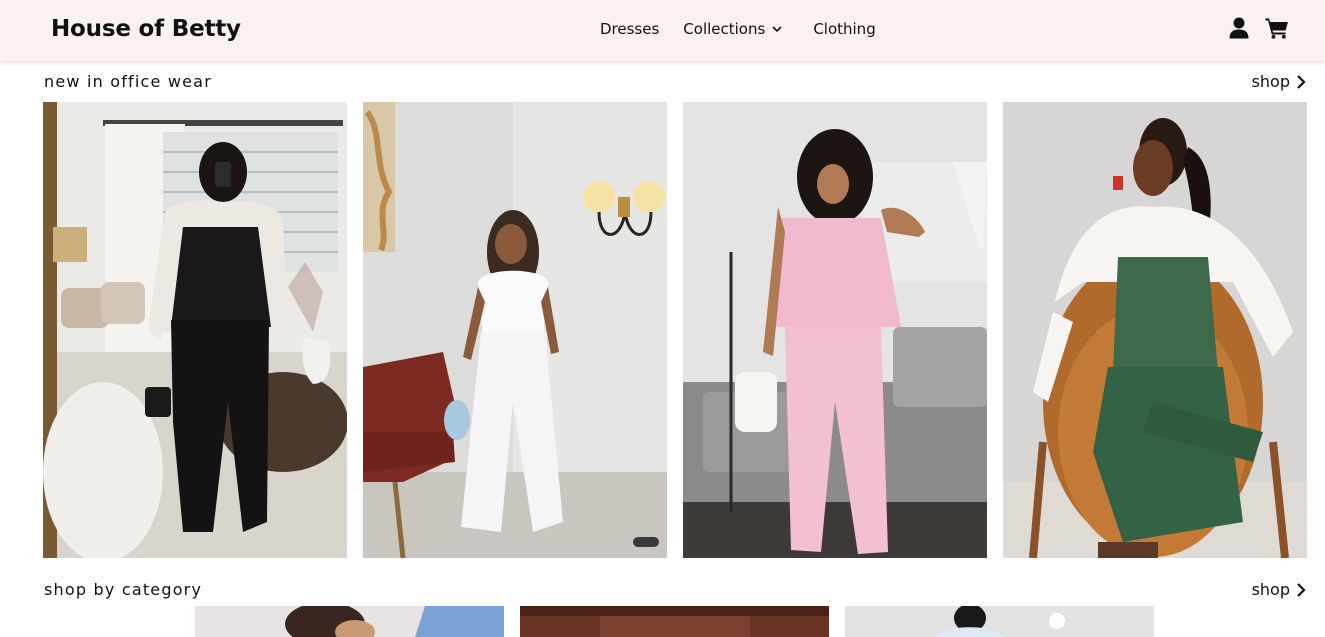 The height and width of the screenshot is (637, 1325). I want to click on category-shop-link: shop, so click(1279, 589).